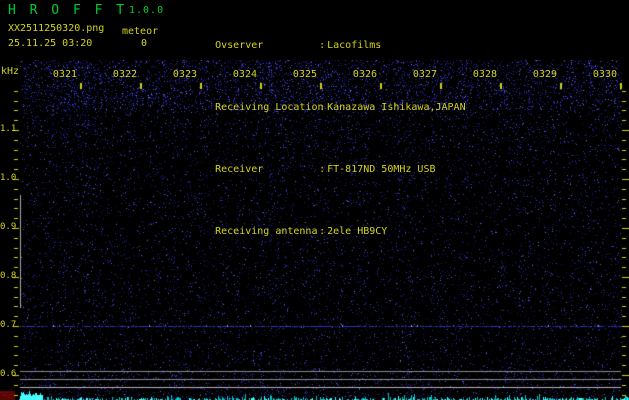 The height and width of the screenshot is (400, 629). Describe the element at coordinates (484, 74) in the screenshot. I see `time-tick-label: 0328` at that location.